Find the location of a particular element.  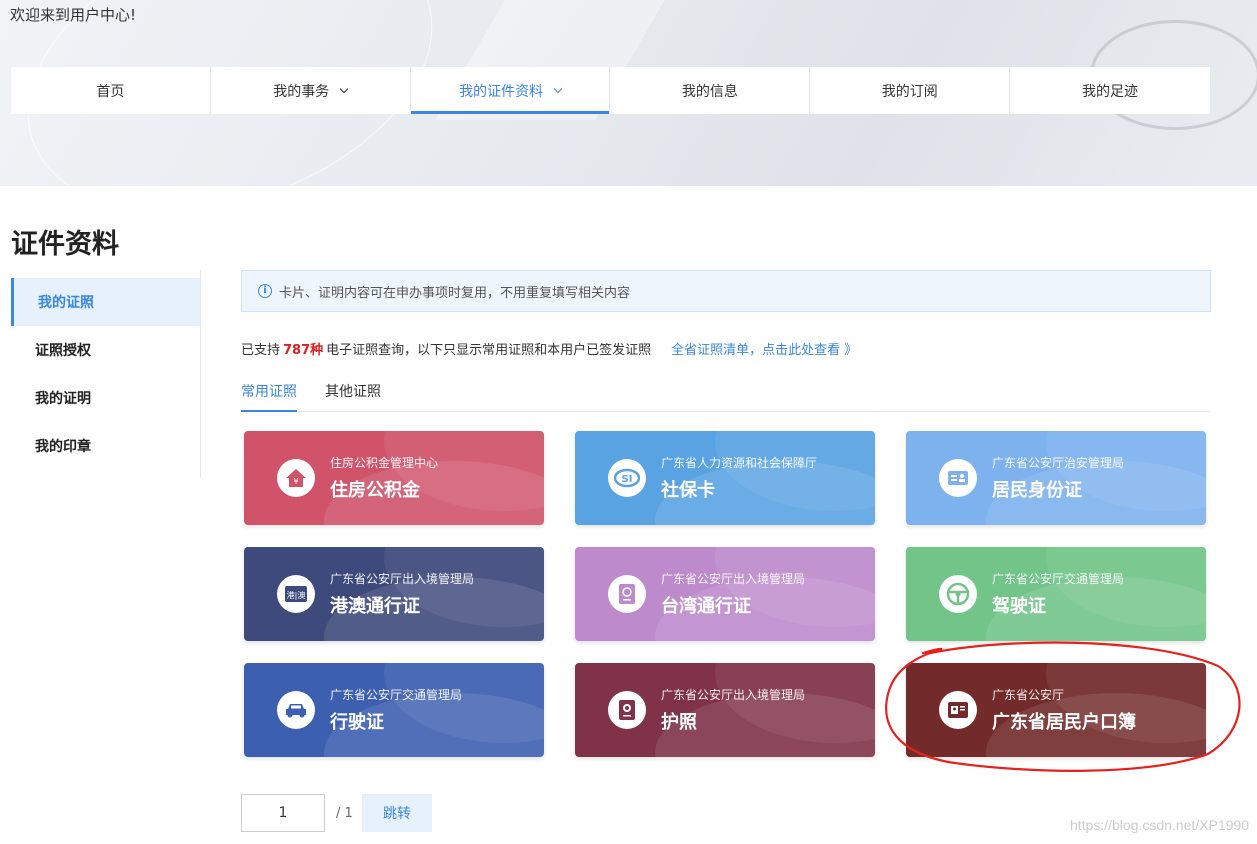

license-card-taiwan-pass: 广东省公安厅出入境管理局 台湾通行证 is located at coordinates (725, 594).